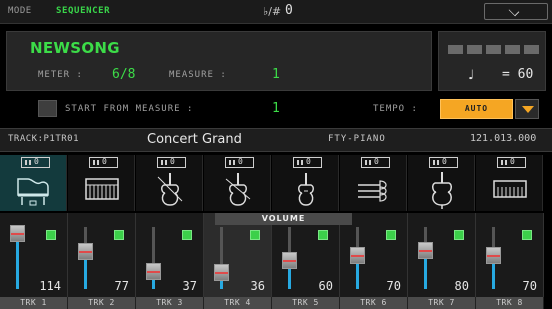 The height and width of the screenshot is (309, 552). I want to click on tempo-value: = 60, so click(517, 74).